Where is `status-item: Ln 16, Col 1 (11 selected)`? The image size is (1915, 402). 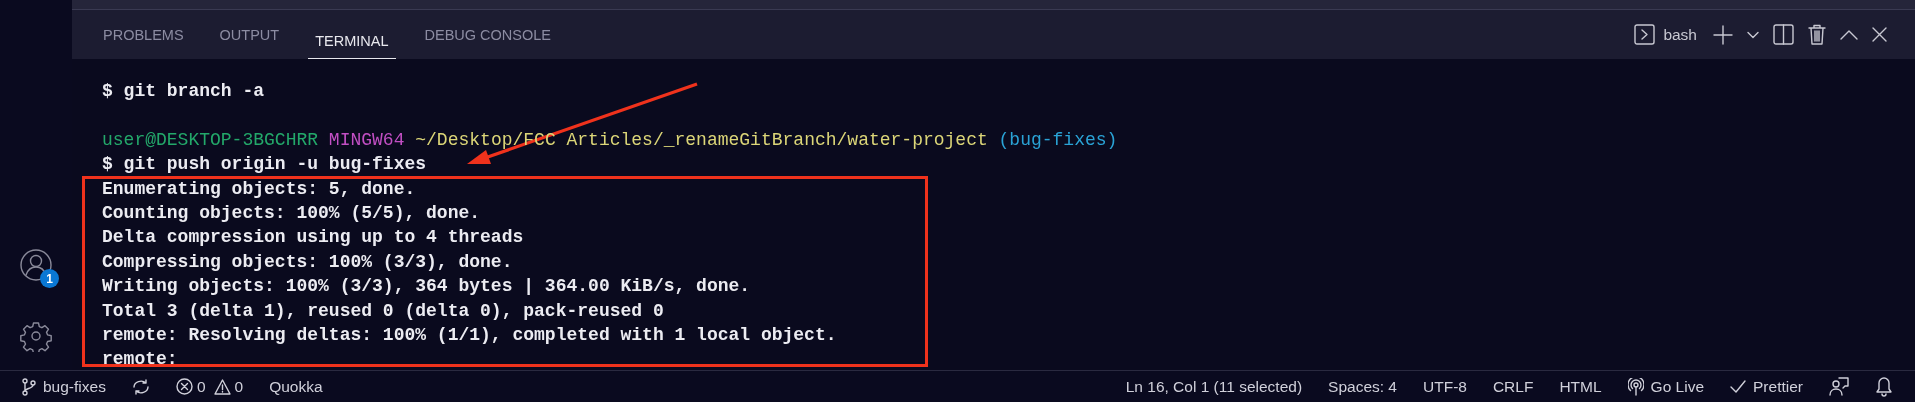 status-item: Ln 16, Col 1 (11 selected) is located at coordinates (1214, 386).